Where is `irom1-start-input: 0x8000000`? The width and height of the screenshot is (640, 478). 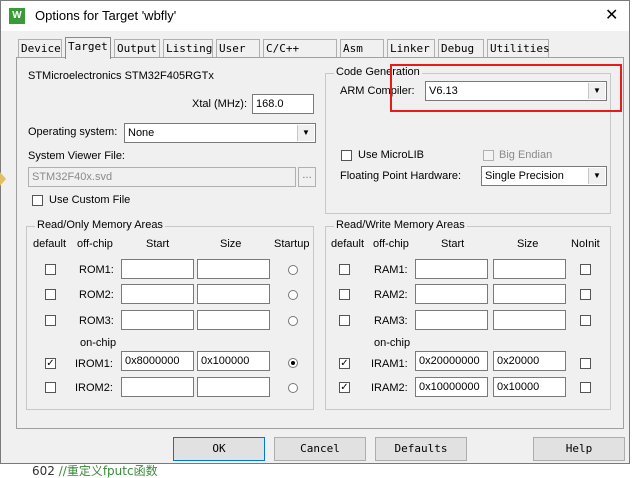
irom1-start-input: 0x8000000 is located at coordinates (157, 361).